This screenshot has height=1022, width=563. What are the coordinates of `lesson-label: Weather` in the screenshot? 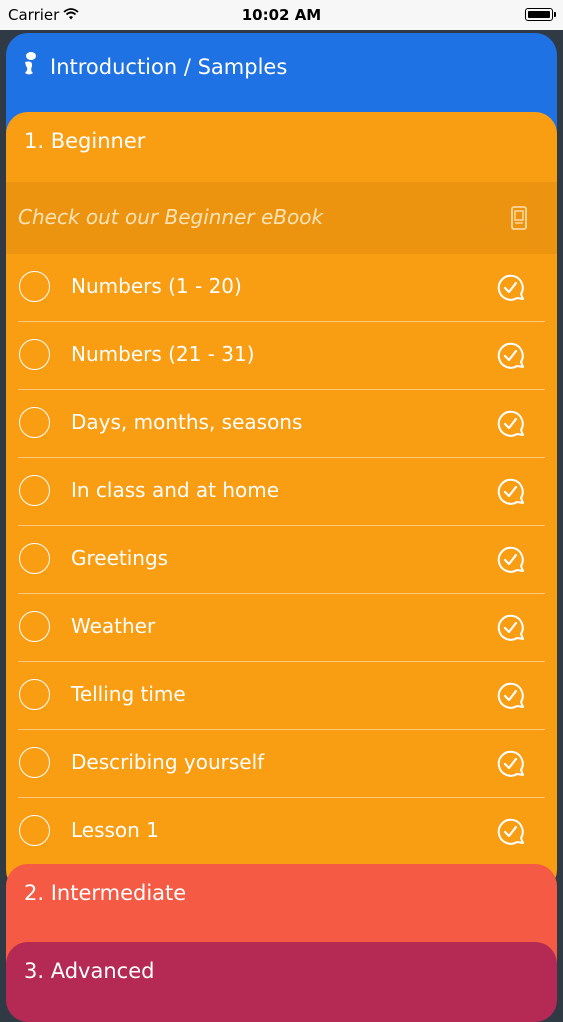 It's located at (113, 626).